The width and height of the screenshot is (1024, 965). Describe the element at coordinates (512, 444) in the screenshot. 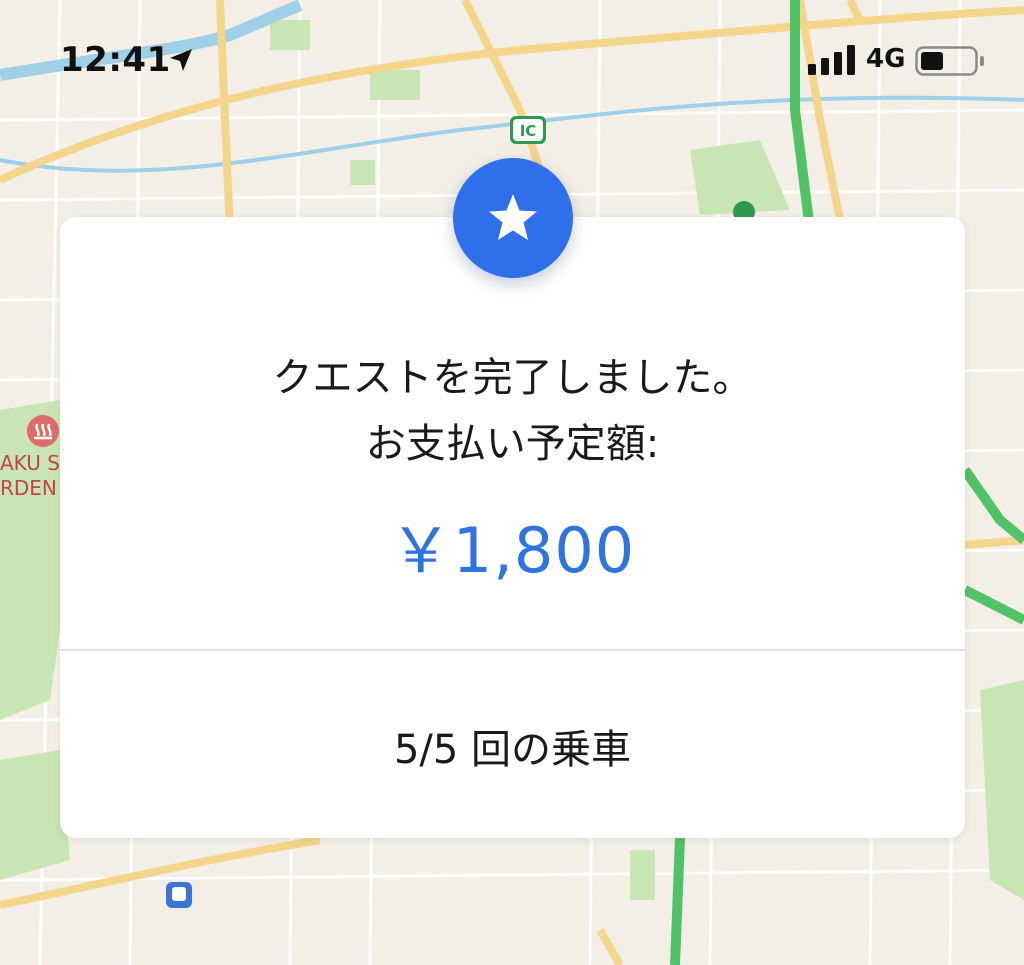

I see `quest-message-line2: お支払い予定額:` at that location.